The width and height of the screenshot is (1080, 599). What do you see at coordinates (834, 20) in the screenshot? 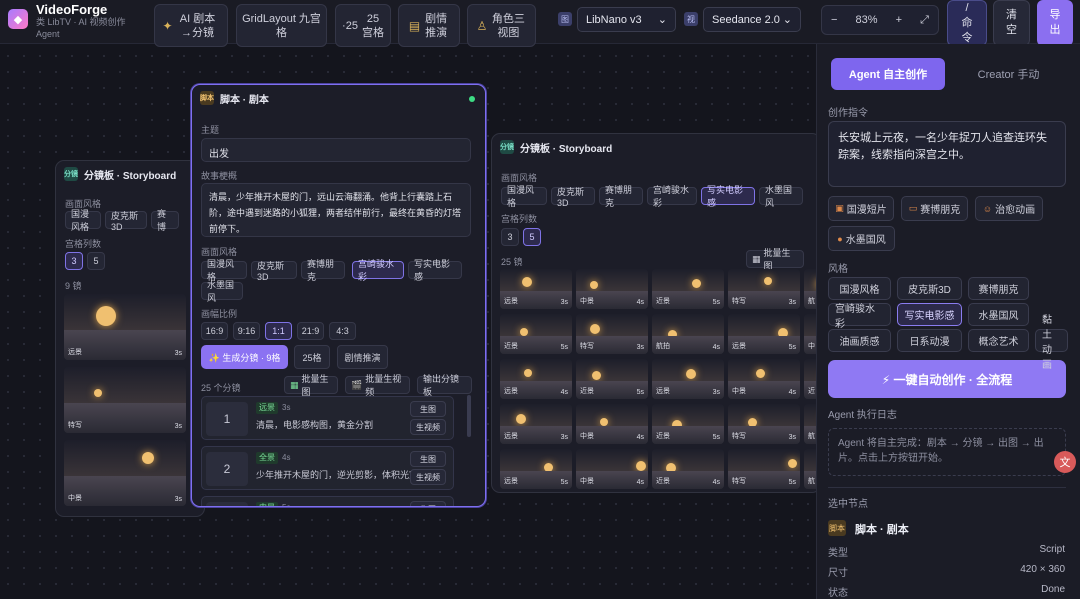
I see `zoom-out-button: −` at bounding box center [834, 20].